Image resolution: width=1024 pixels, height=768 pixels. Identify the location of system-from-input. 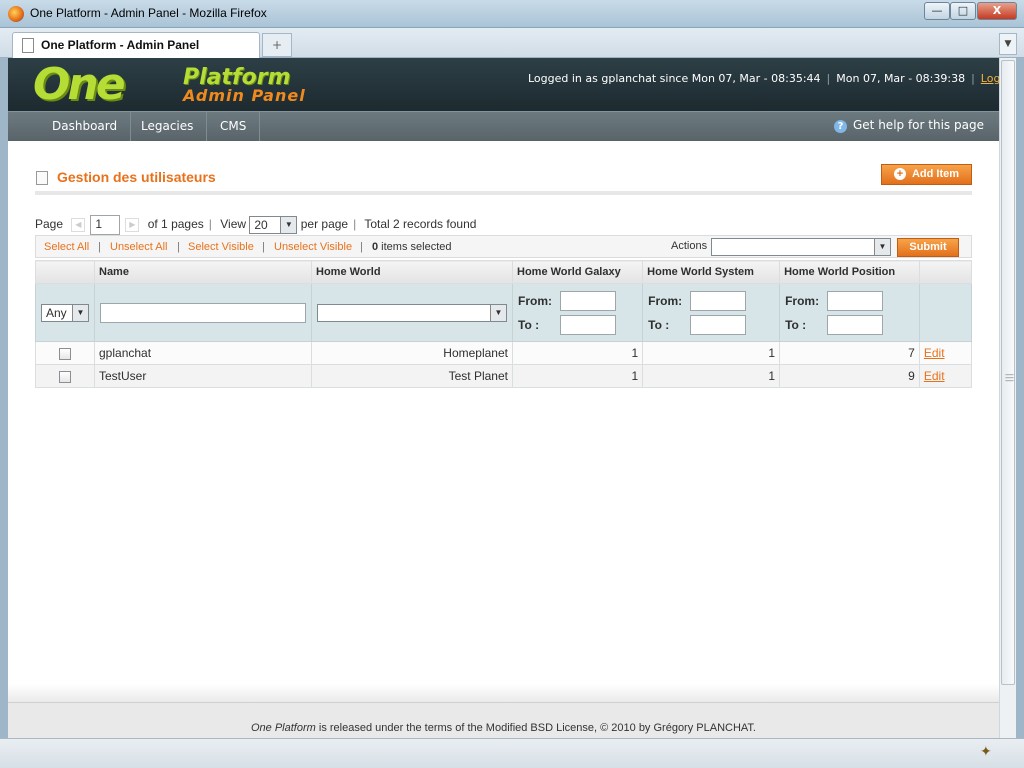
(718, 301).